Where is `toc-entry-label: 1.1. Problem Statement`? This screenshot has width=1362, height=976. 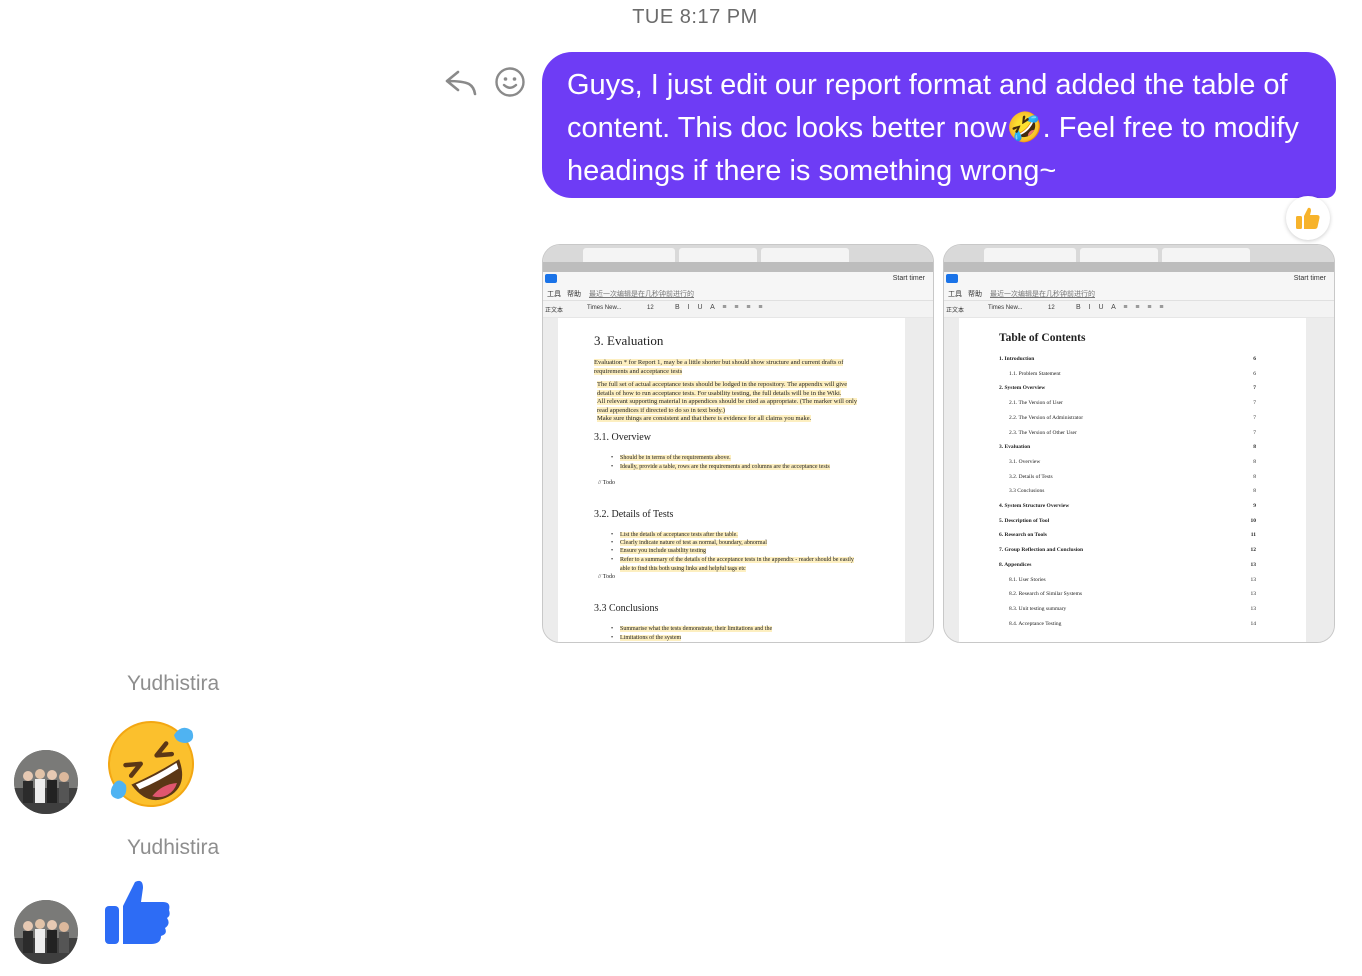
toc-entry-label: 1.1. Problem Statement is located at coordinates (1035, 373).